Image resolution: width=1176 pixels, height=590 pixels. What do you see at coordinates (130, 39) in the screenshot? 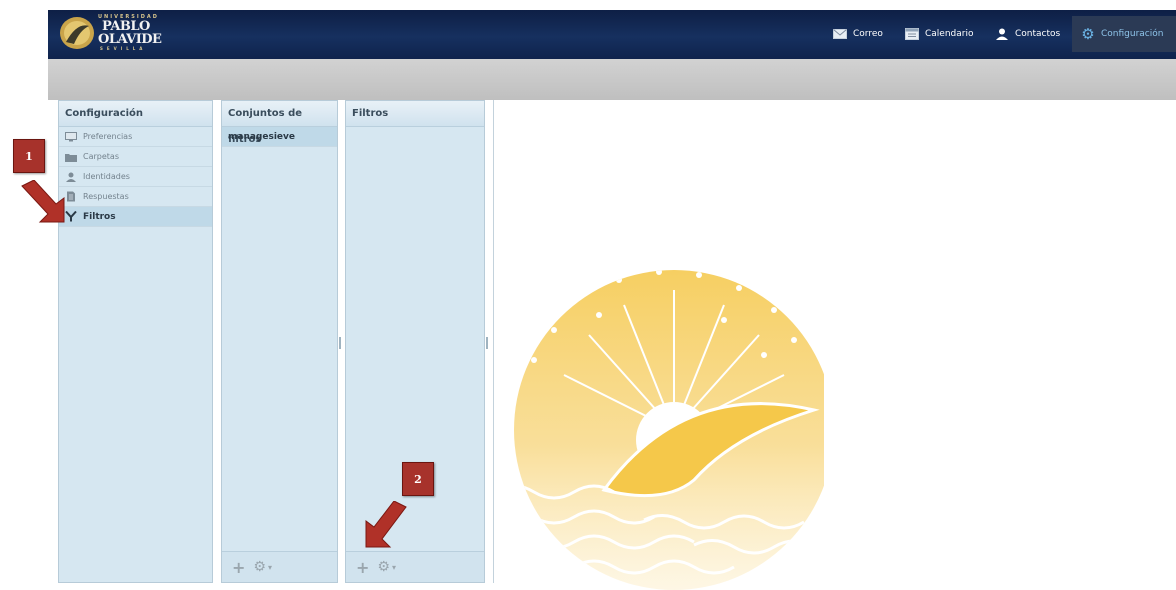
I see `logo-name-line2: OLAVIDE` at bounding box center [130, 39].